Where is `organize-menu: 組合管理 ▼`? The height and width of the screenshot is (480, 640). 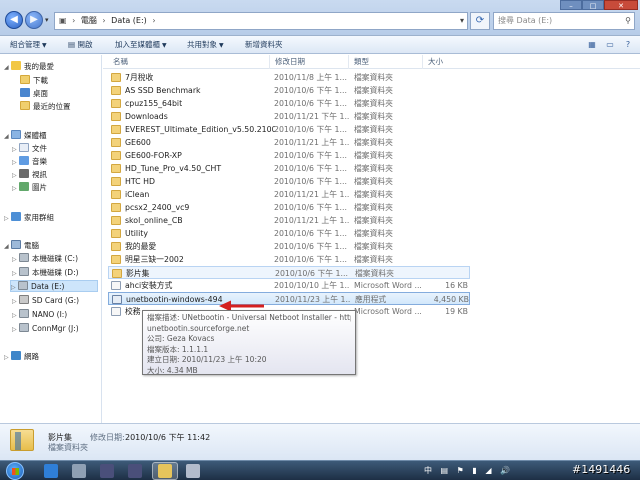
organize-menu: 組合管理 ▼ is located at coordinates (28, 45).